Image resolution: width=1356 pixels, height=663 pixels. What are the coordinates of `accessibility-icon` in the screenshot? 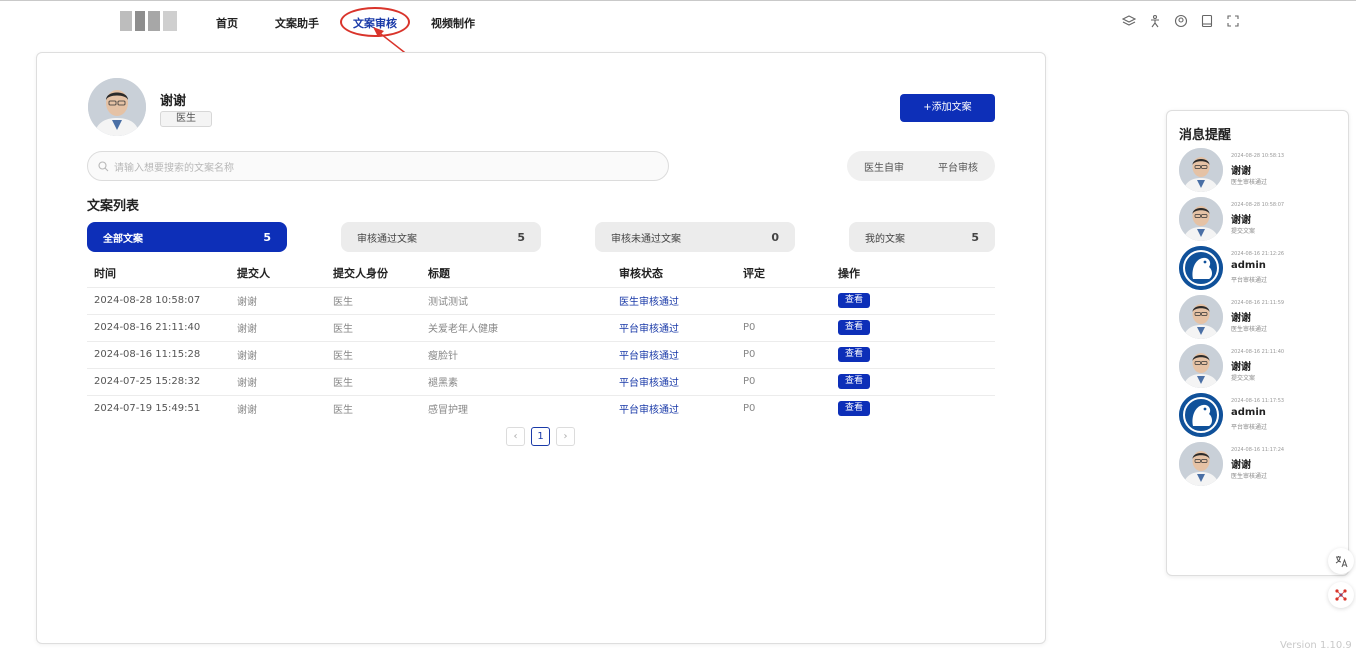 It's located at (1155, 21).